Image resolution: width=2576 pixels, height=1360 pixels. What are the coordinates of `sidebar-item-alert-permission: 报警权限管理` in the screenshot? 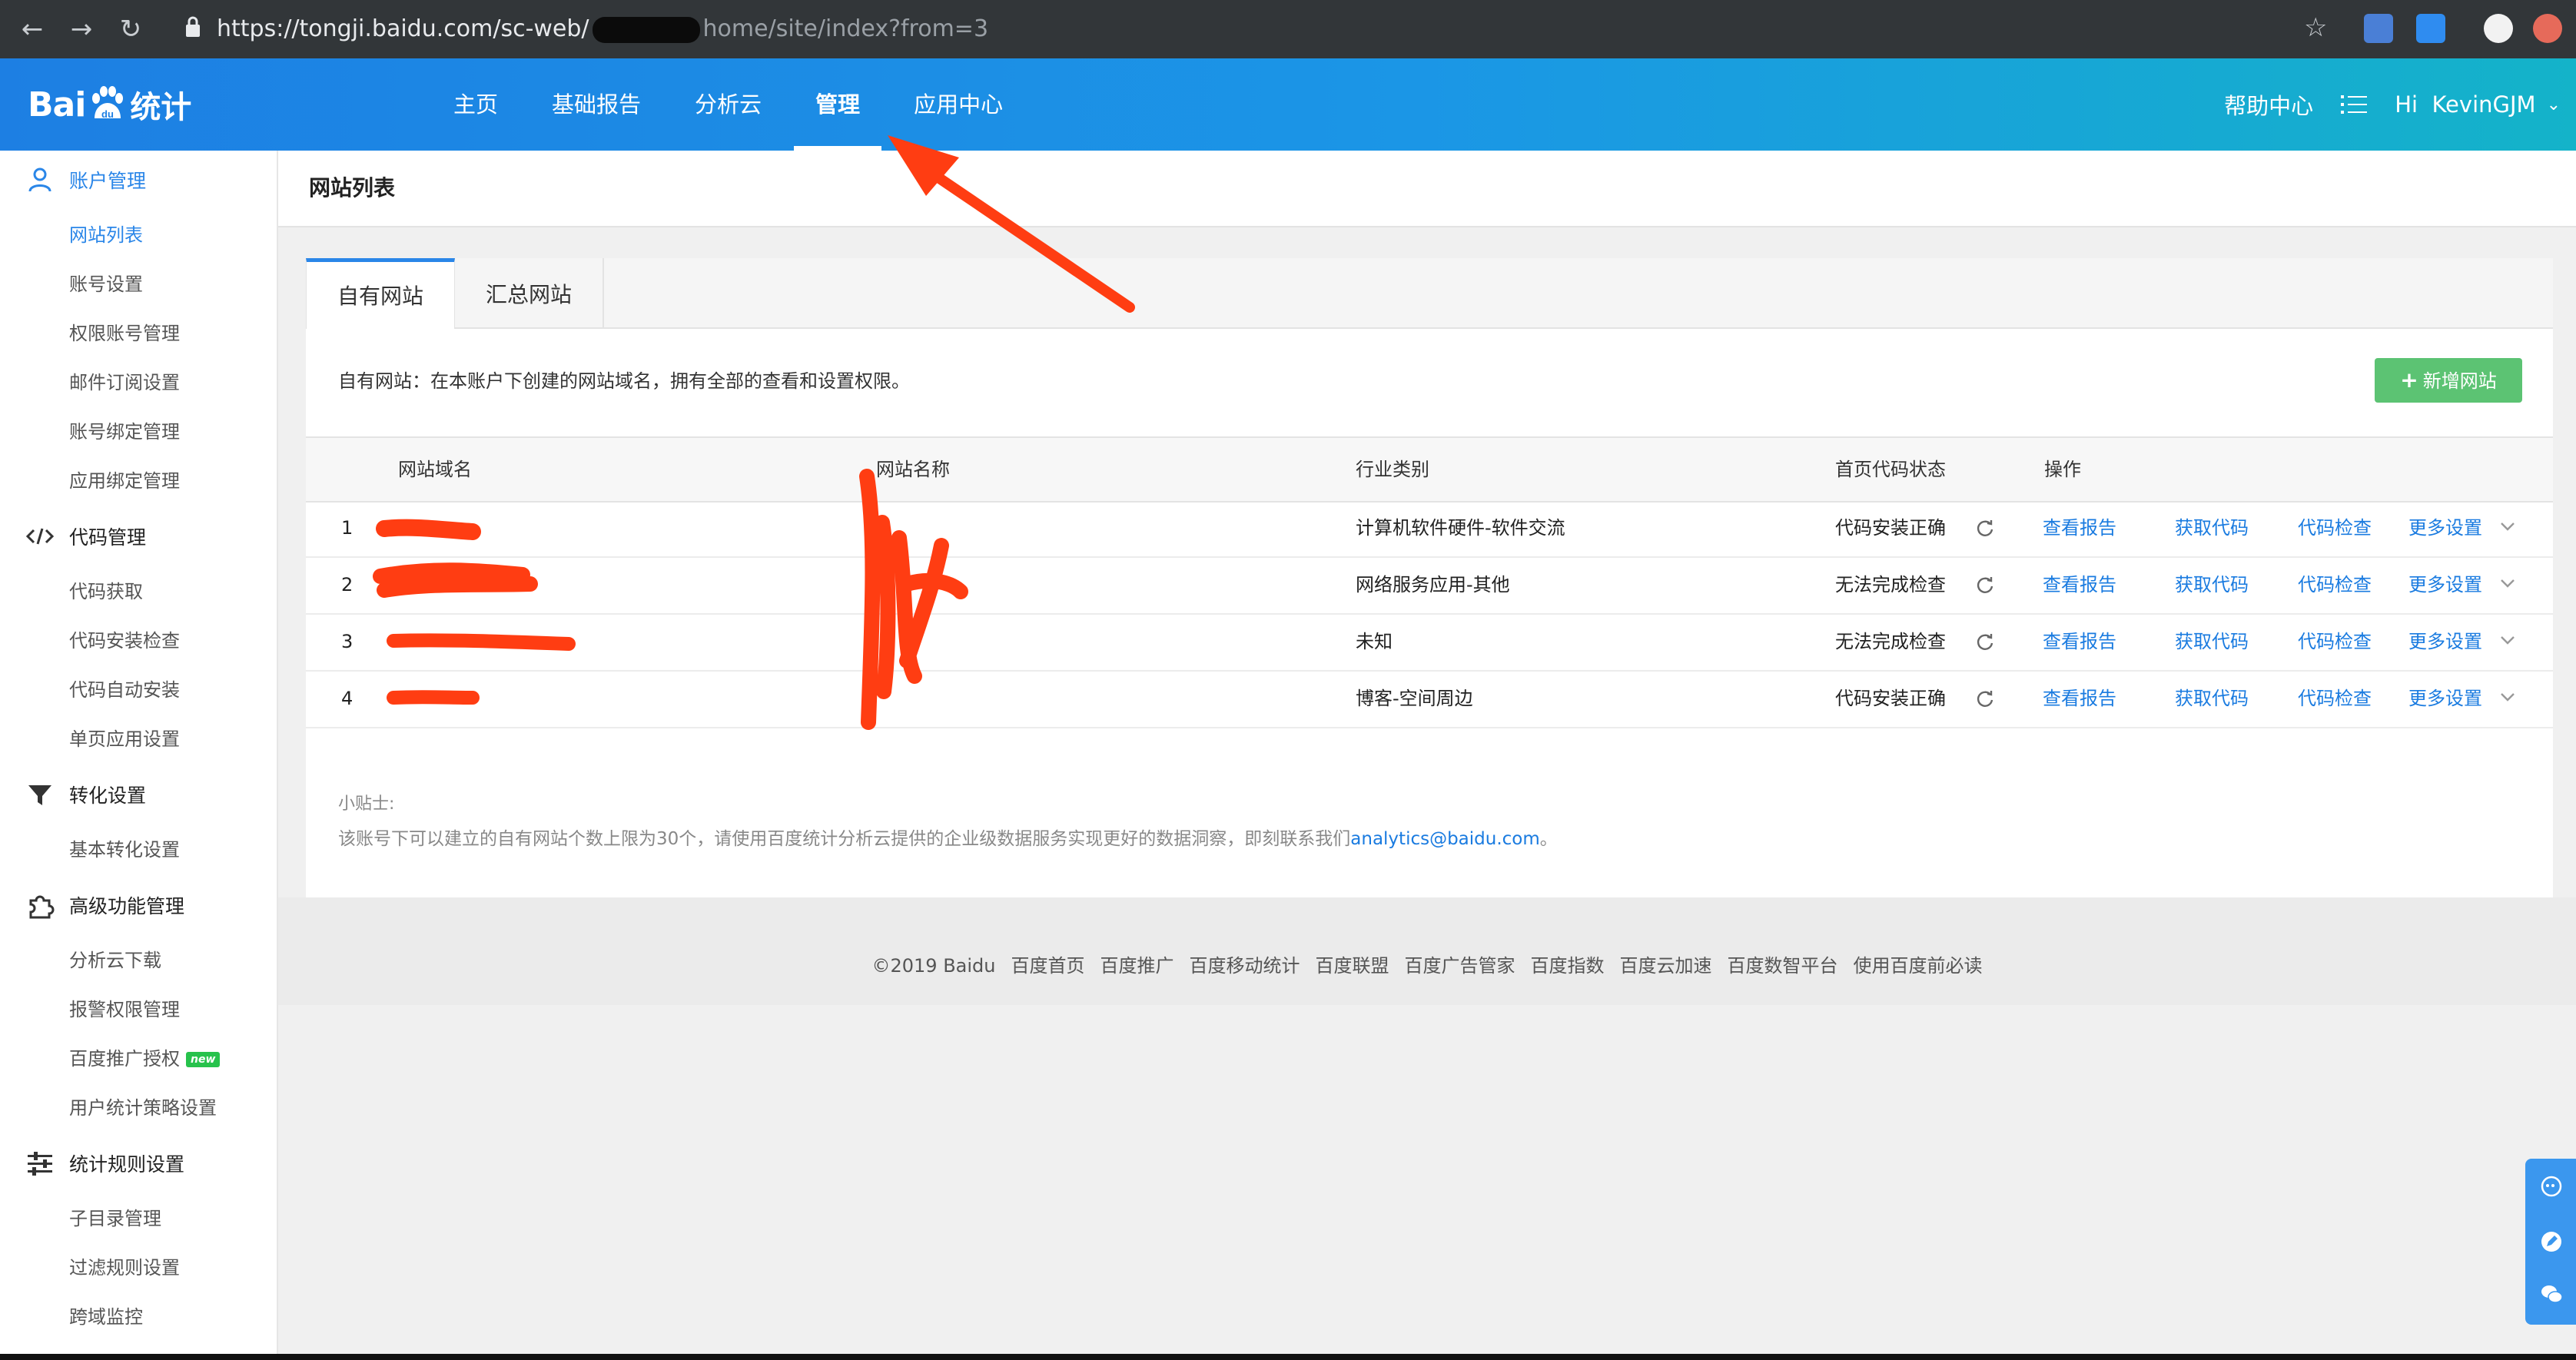 It's located at (124, 1010).